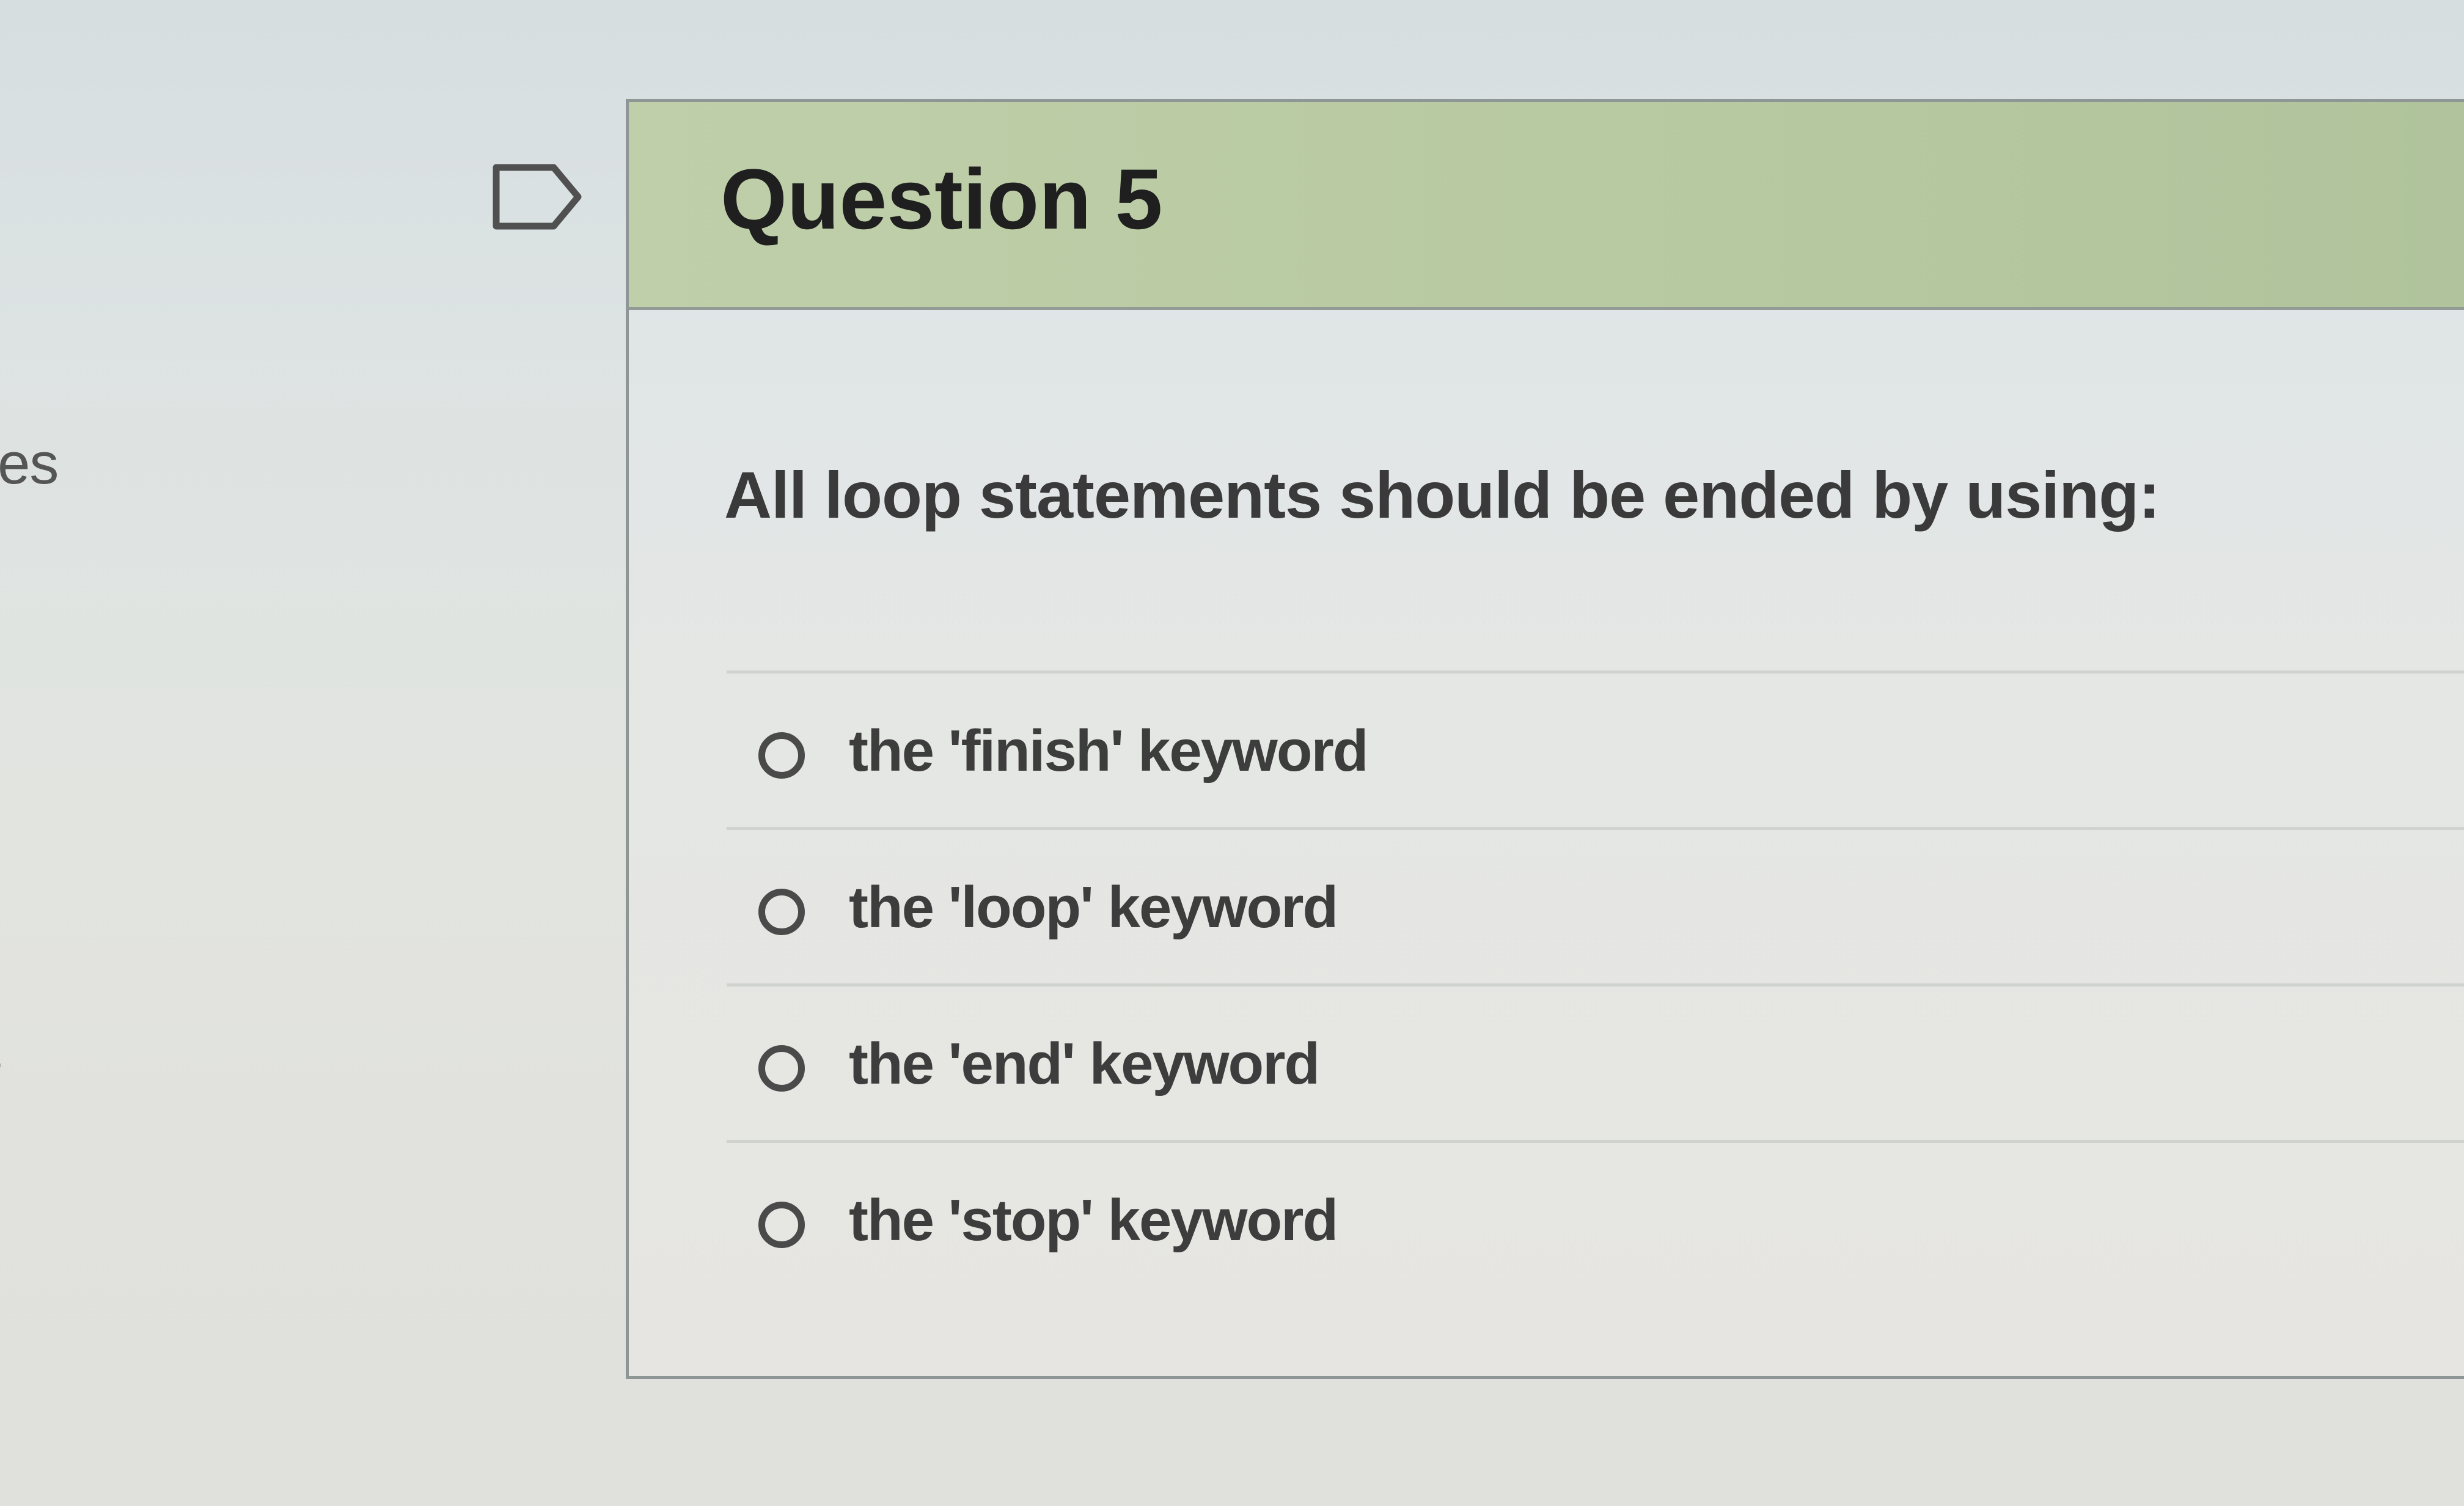  What do you see at coordinates (1094, 1220) in the screenshot?
I see `answer-label: the 'stop' keyword` at bounding box center [1094, 1220].